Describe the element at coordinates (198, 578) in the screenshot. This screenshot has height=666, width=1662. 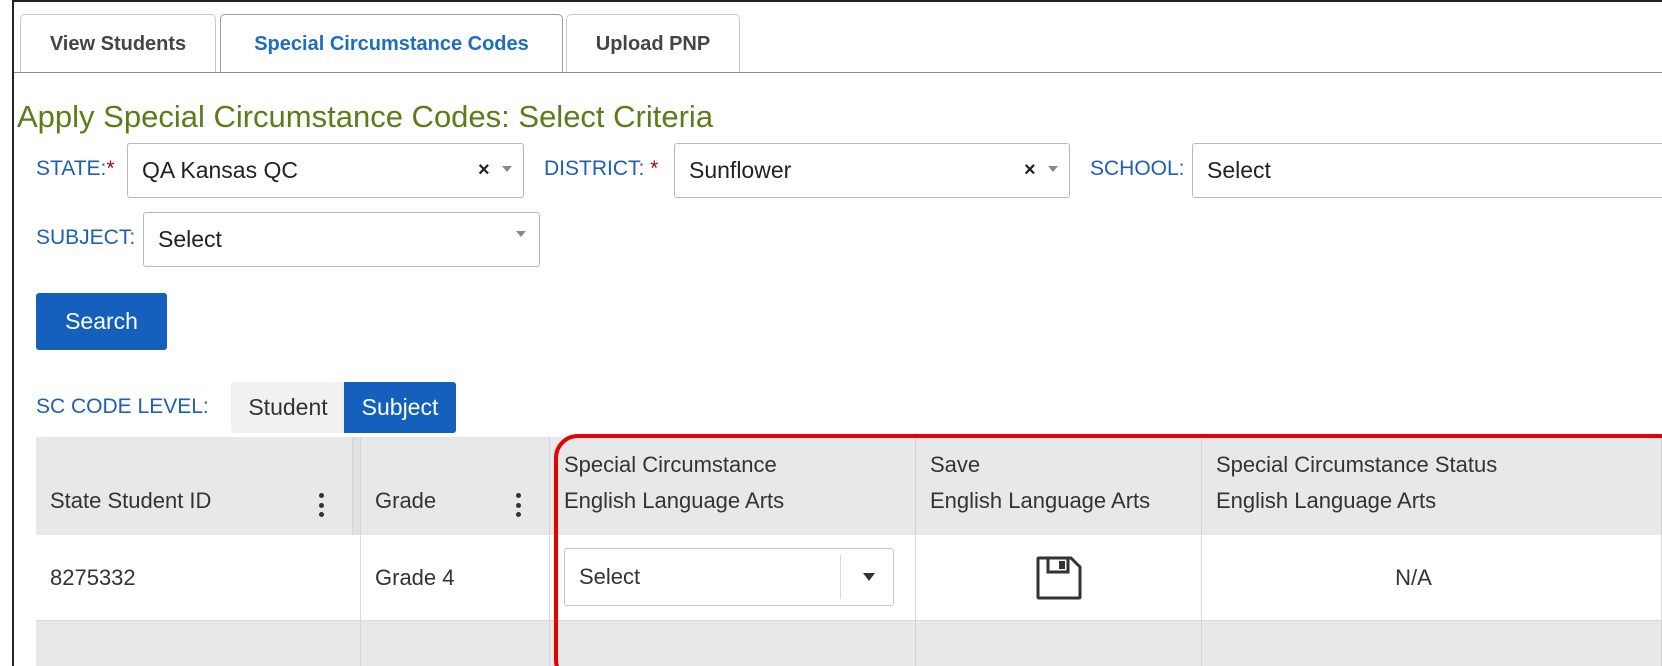
I see `cell-state-student-id: 8275332` at that location.